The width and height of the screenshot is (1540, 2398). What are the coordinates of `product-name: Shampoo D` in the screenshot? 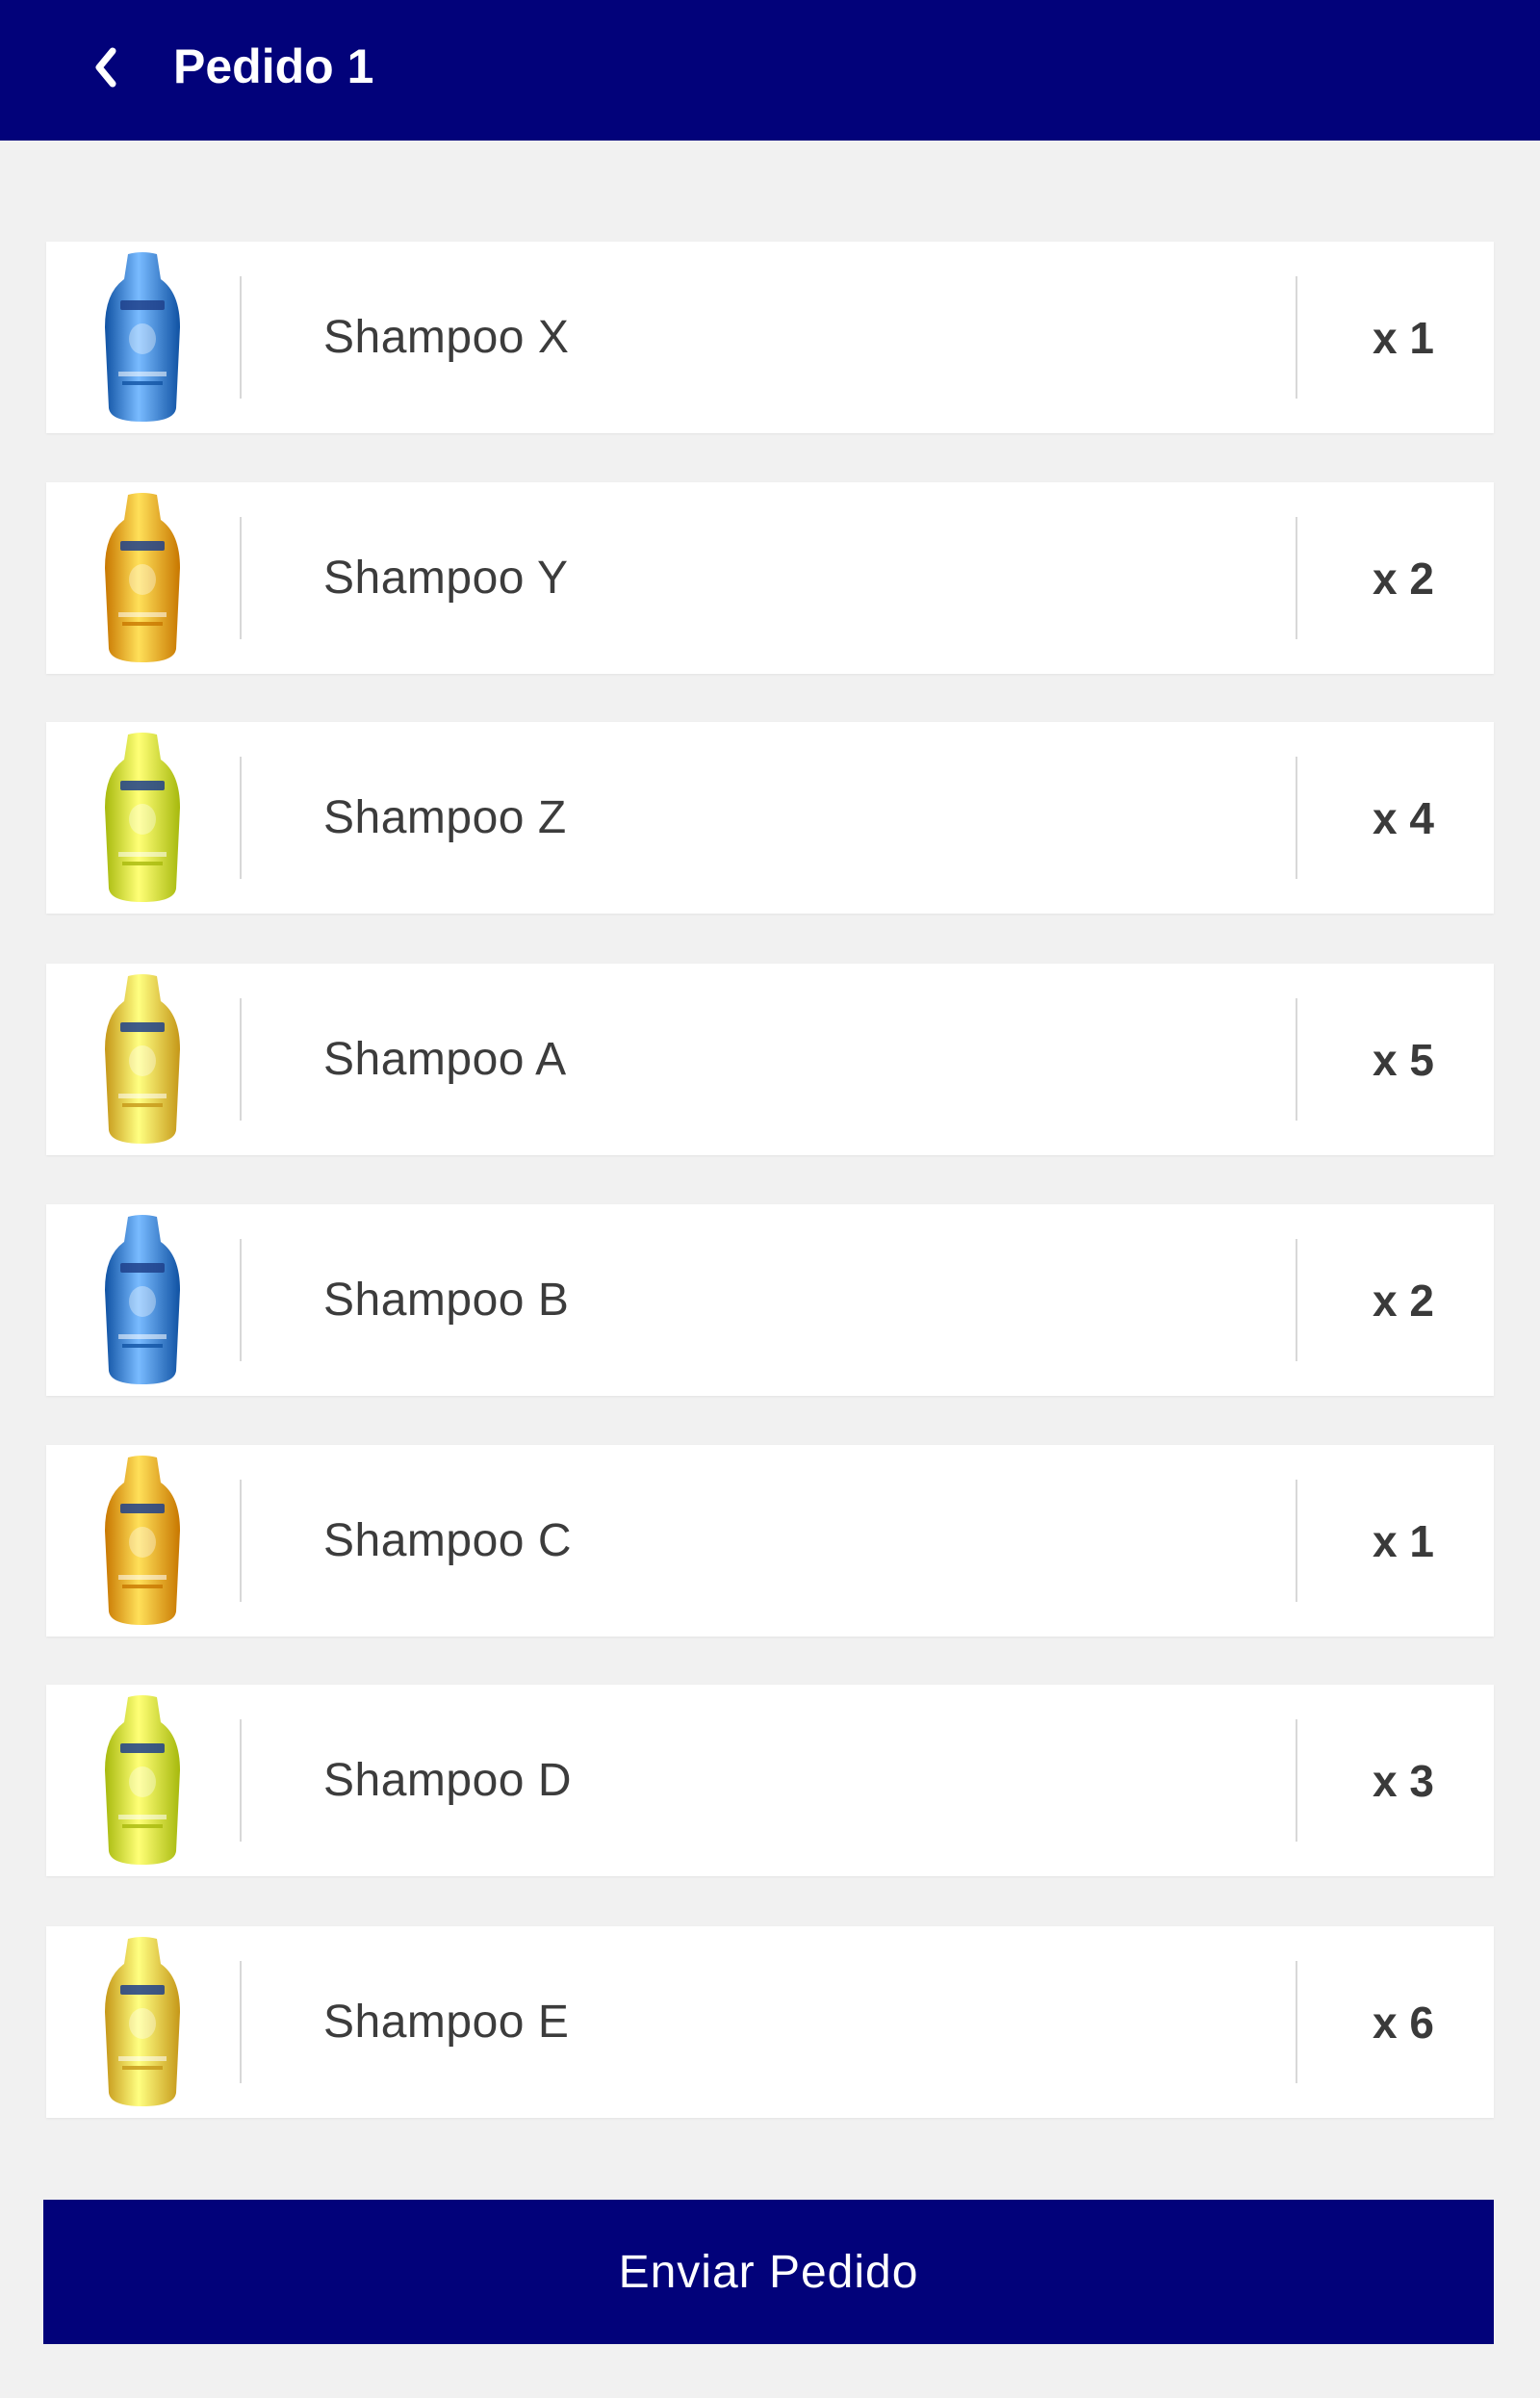 It's located at (447, 1780).